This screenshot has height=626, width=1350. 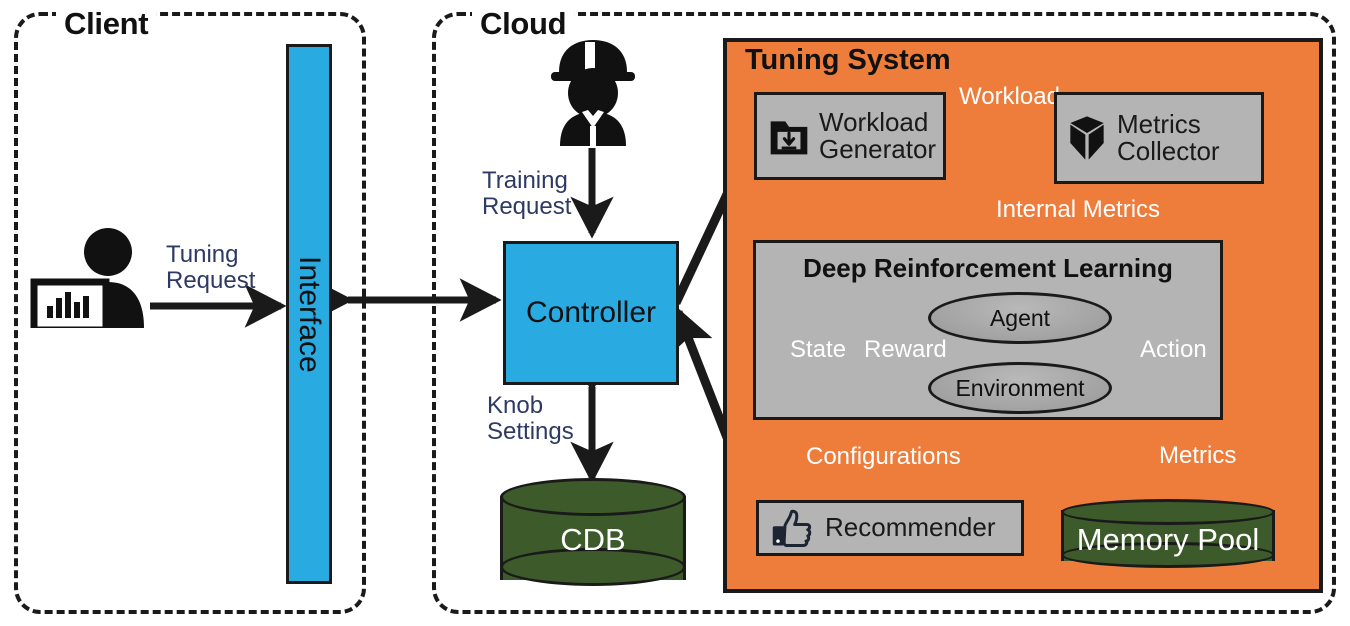 I want to click on workload-edge-label: Workload, so click(x=1009, y=96).